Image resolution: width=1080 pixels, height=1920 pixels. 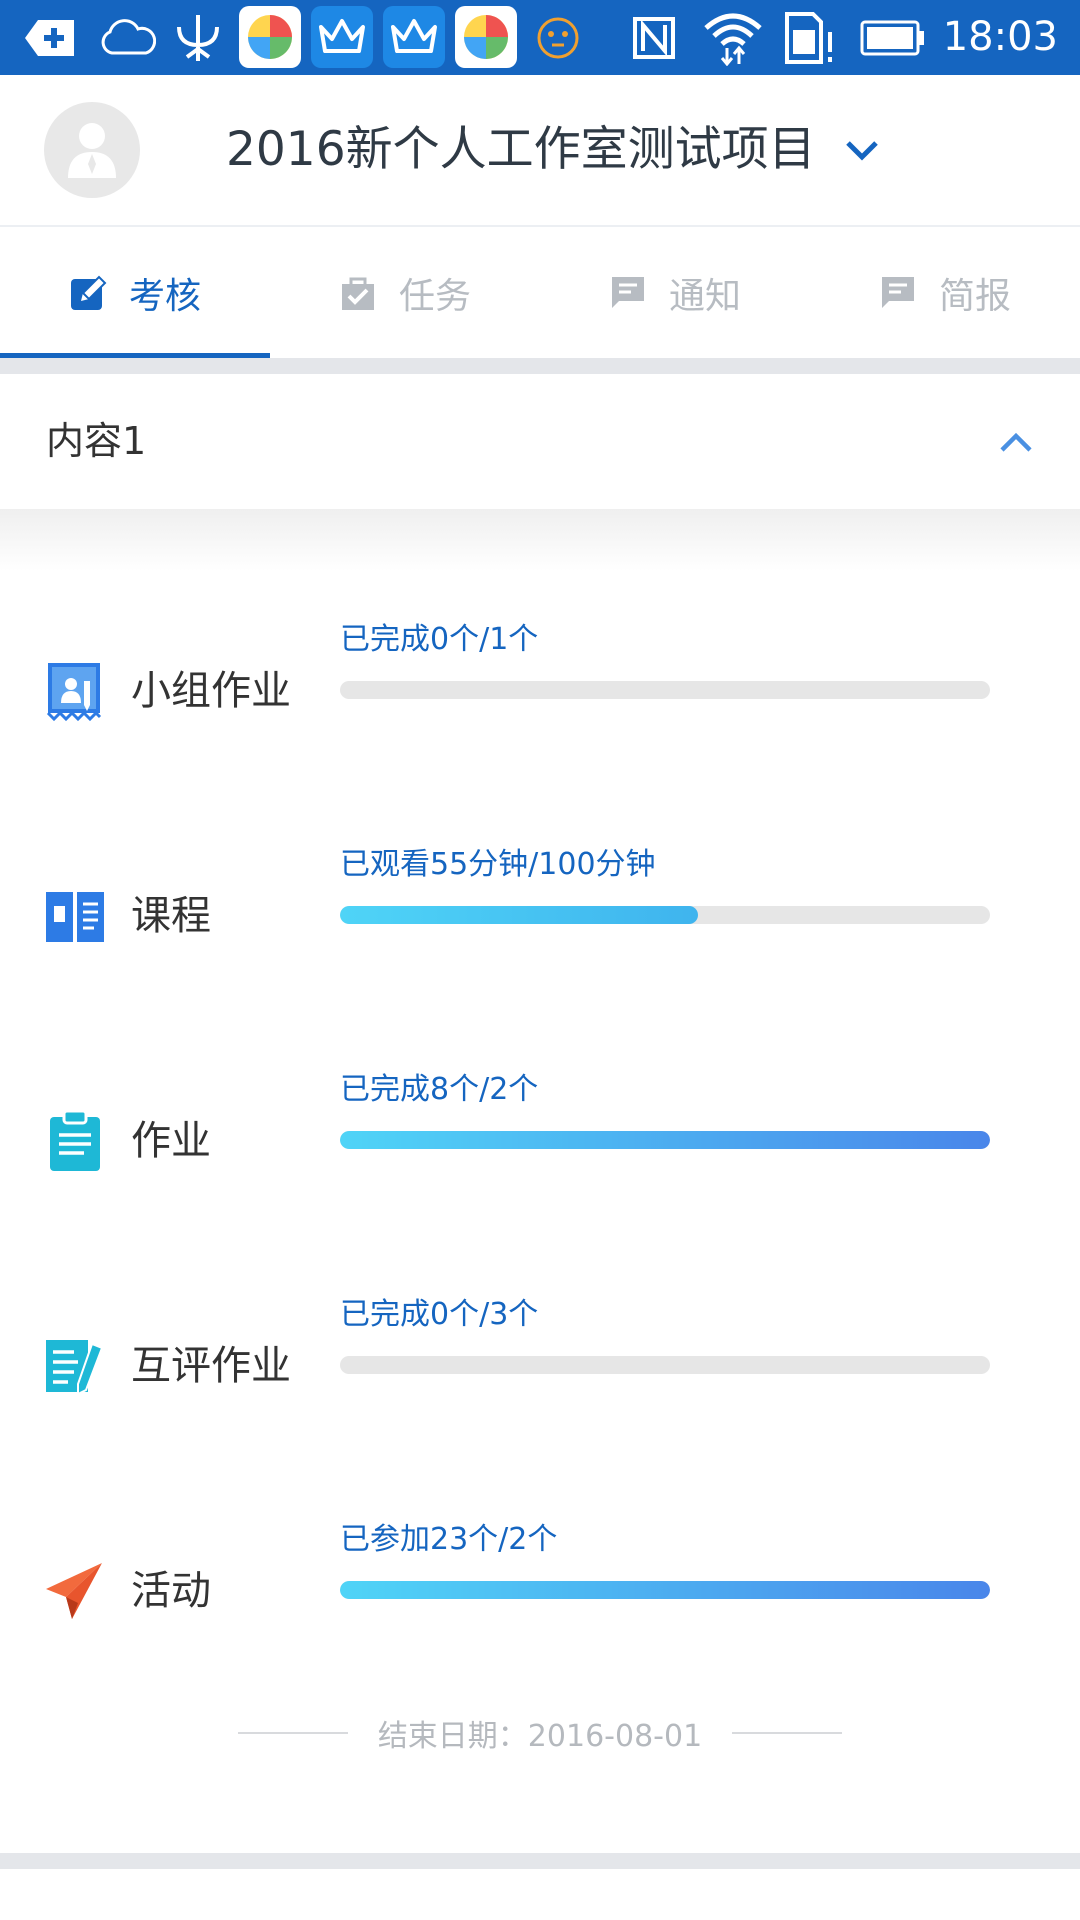 I want to click on user-placeholder-icon, so click(x=92, y=150).